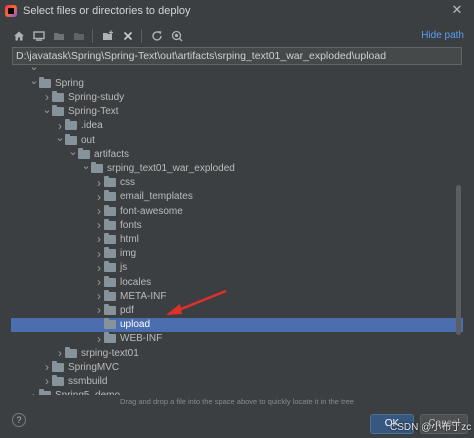 Image resolution: width=474 pixels, height=438 pixels. Describe the element at coordinates (177, 36) in the screenshot. I see `show-hidden-icon` at that location.